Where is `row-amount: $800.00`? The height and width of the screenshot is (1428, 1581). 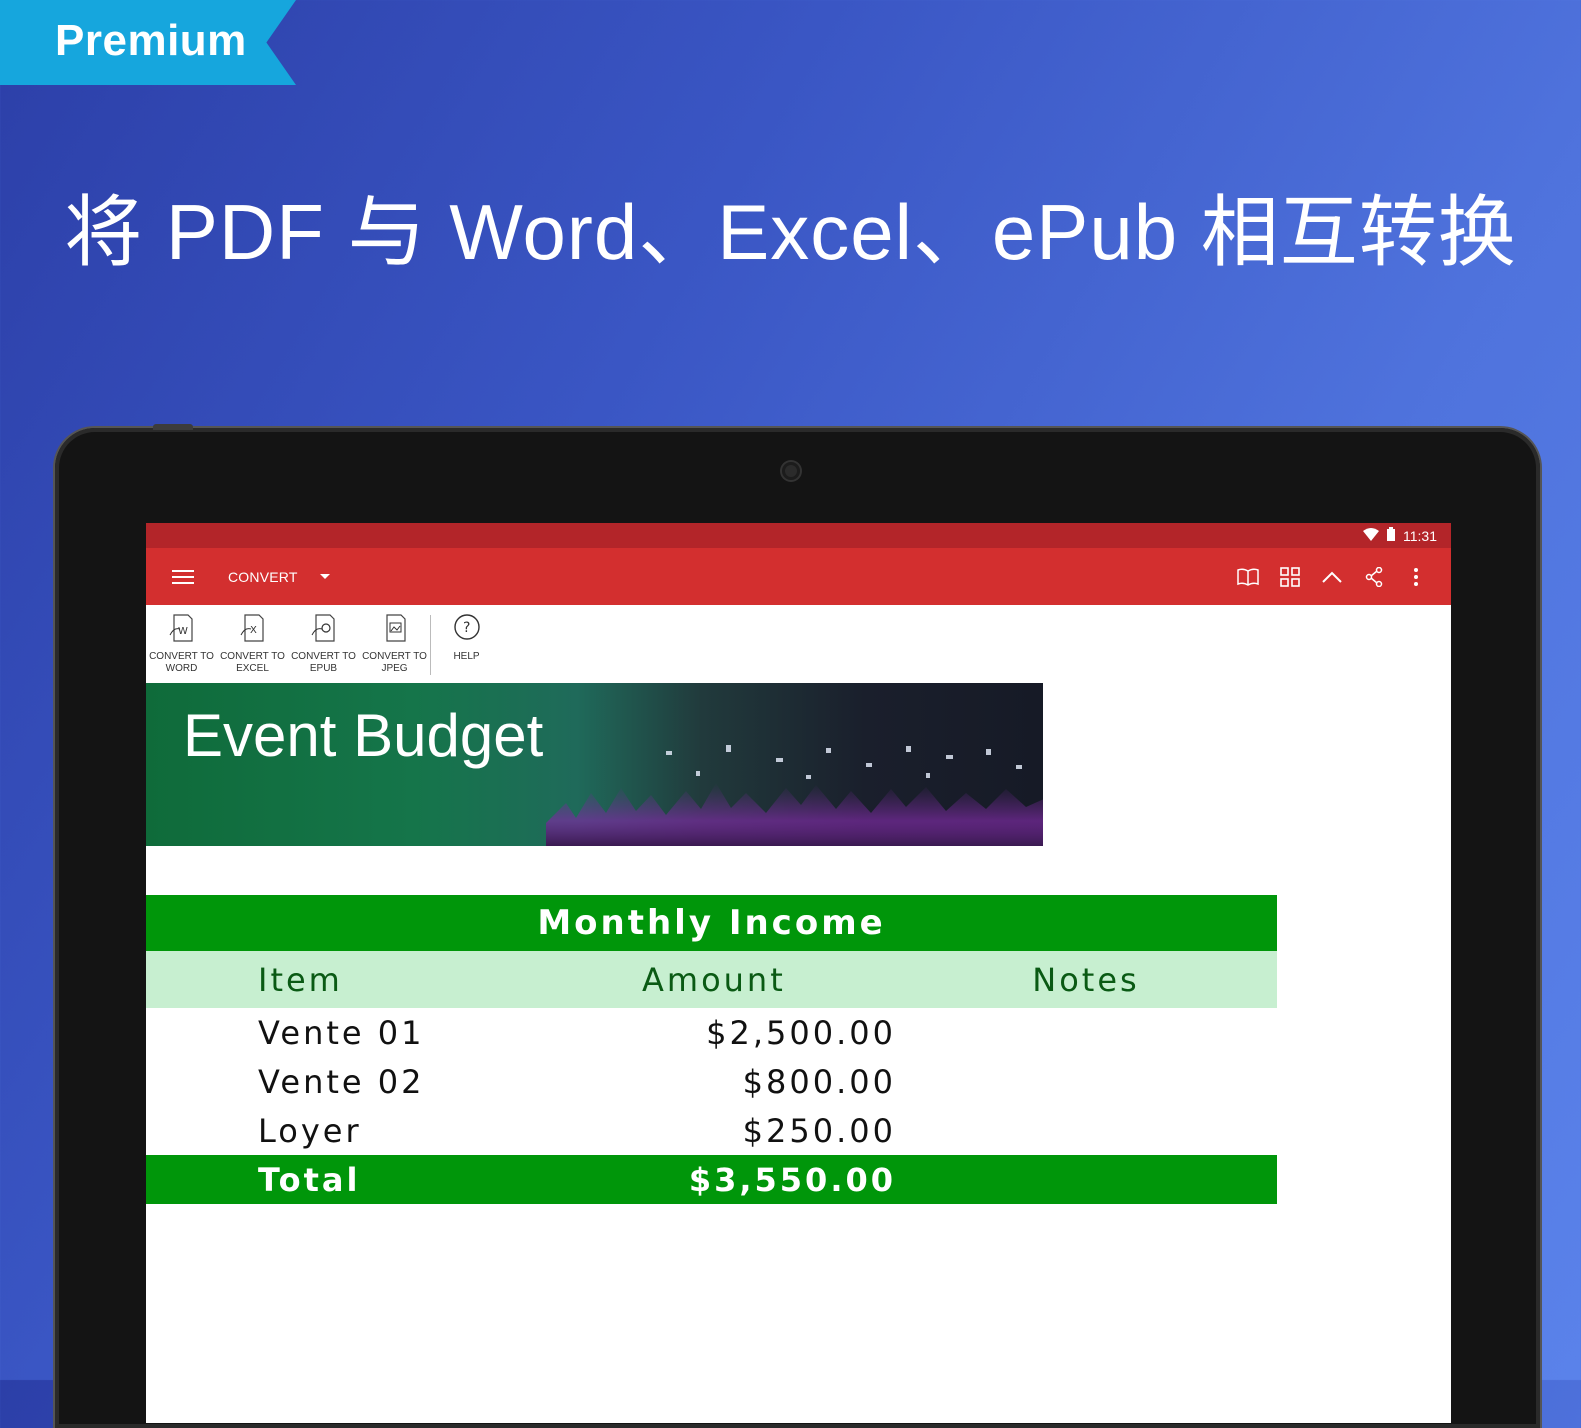
row-amount: $800.00 is located at coordinates (819, 1081).